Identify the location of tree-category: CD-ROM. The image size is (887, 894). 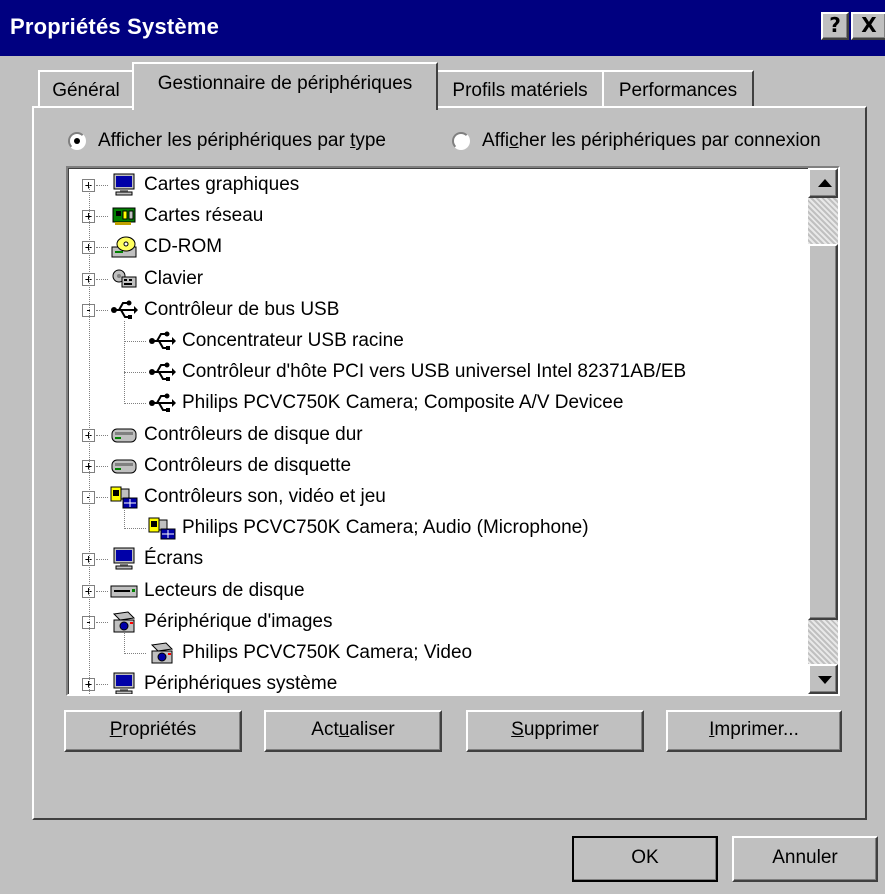
(166, 247).